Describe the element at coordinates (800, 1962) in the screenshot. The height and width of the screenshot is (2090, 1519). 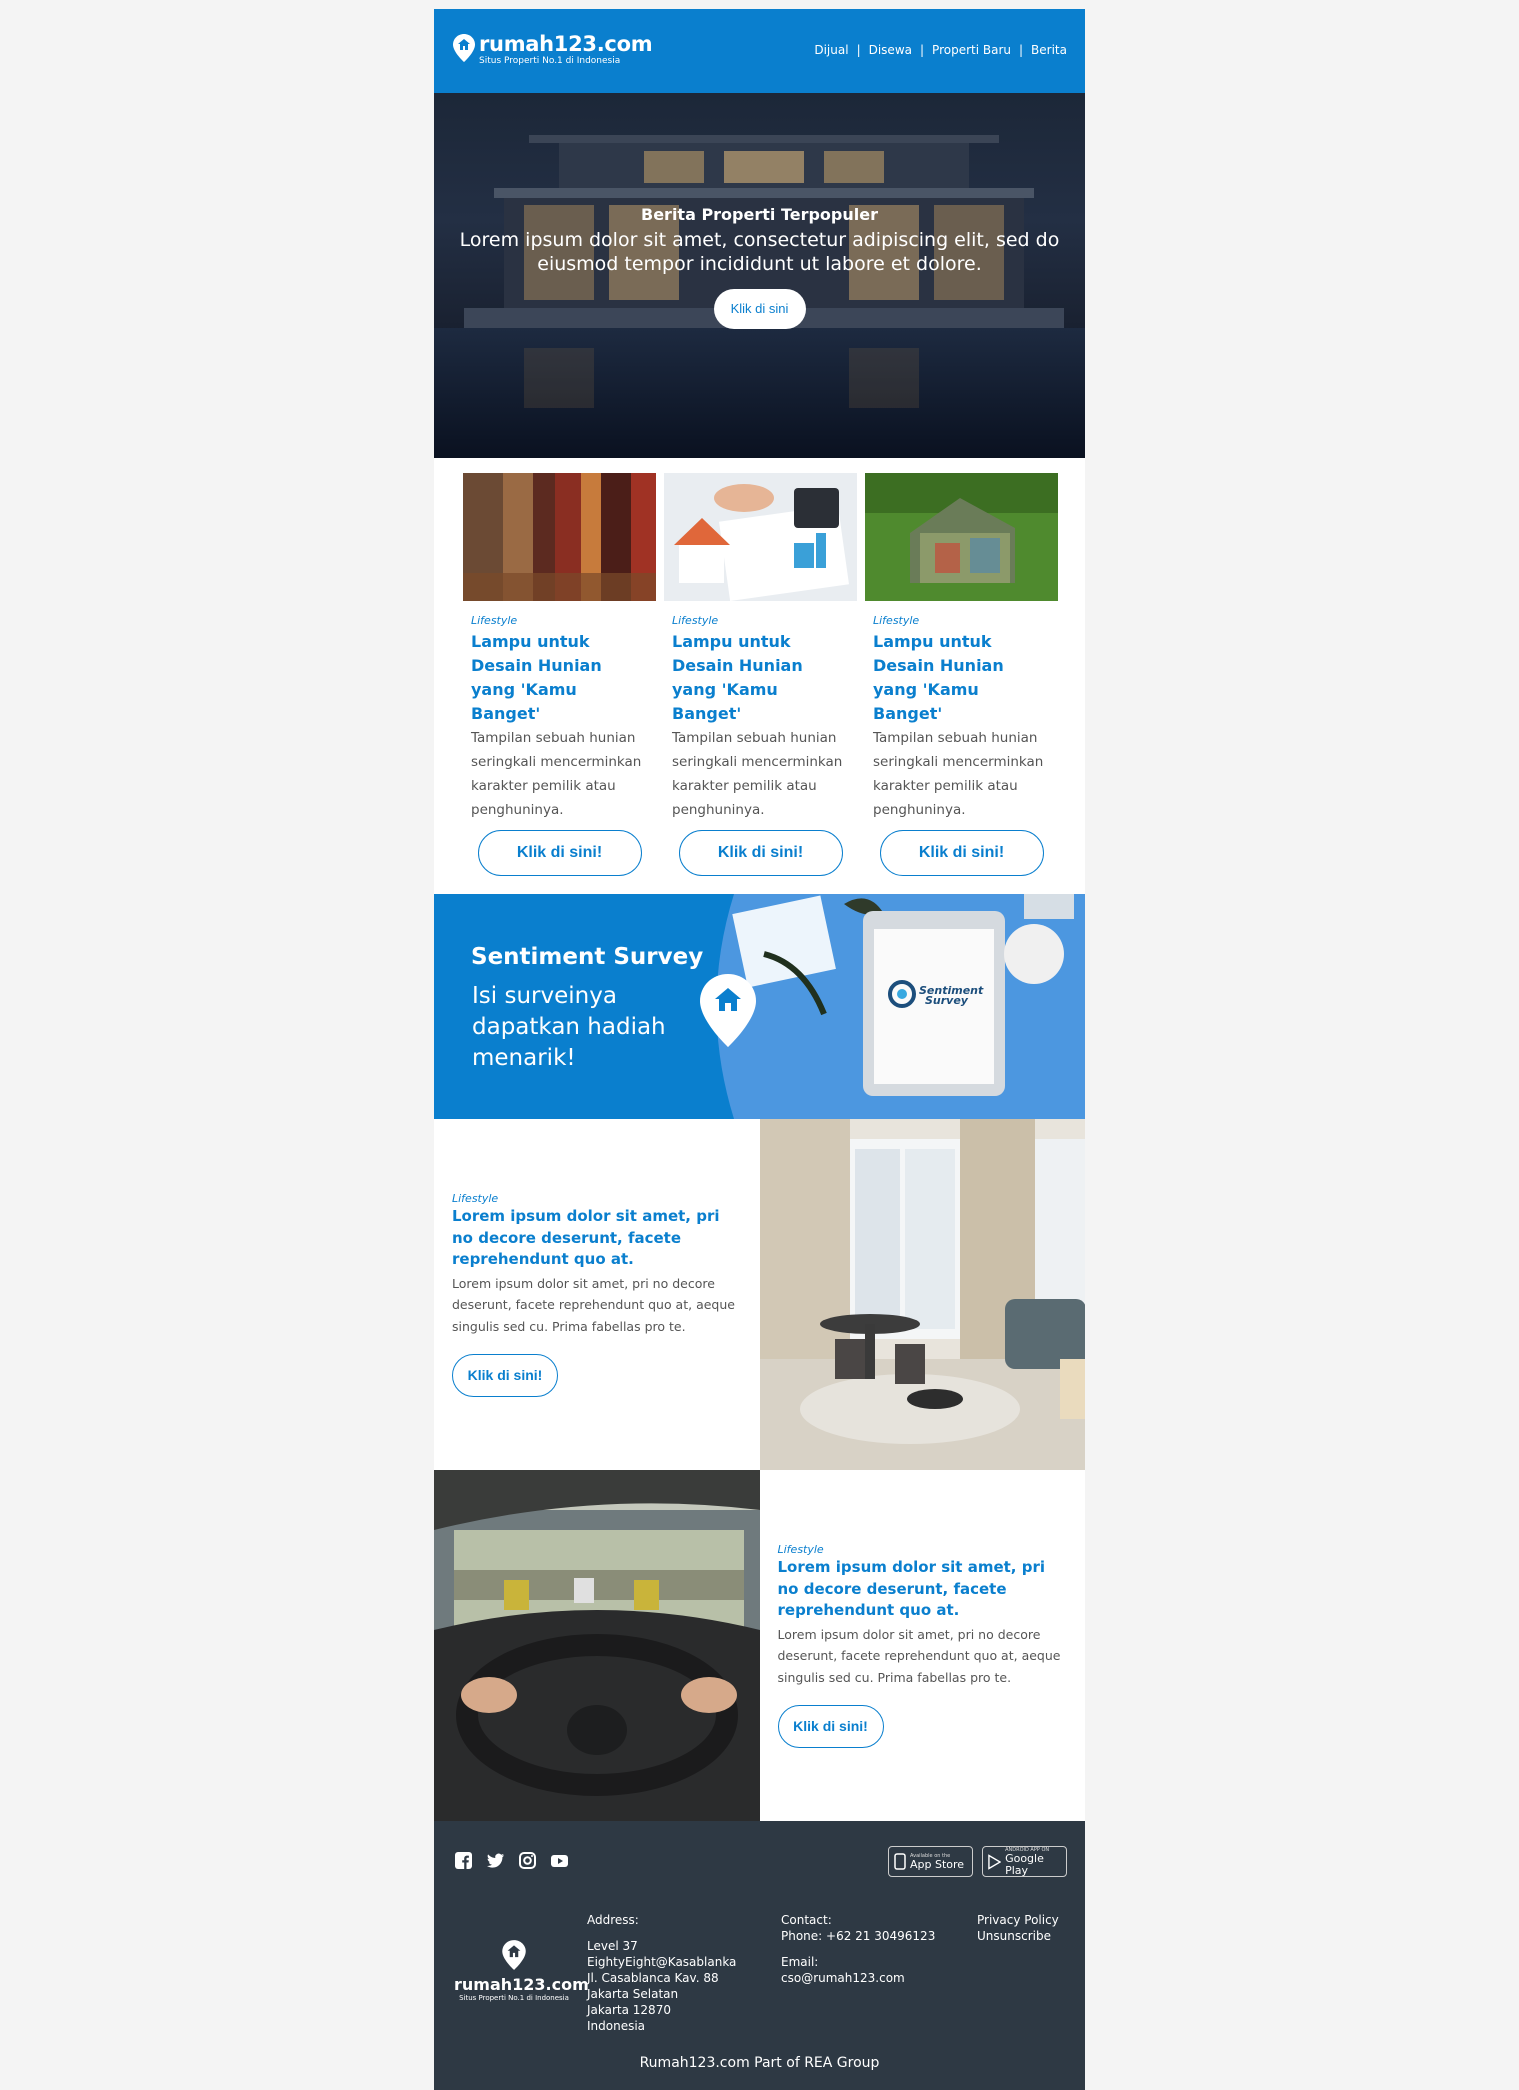
I see `email-label: Email:` at that location.